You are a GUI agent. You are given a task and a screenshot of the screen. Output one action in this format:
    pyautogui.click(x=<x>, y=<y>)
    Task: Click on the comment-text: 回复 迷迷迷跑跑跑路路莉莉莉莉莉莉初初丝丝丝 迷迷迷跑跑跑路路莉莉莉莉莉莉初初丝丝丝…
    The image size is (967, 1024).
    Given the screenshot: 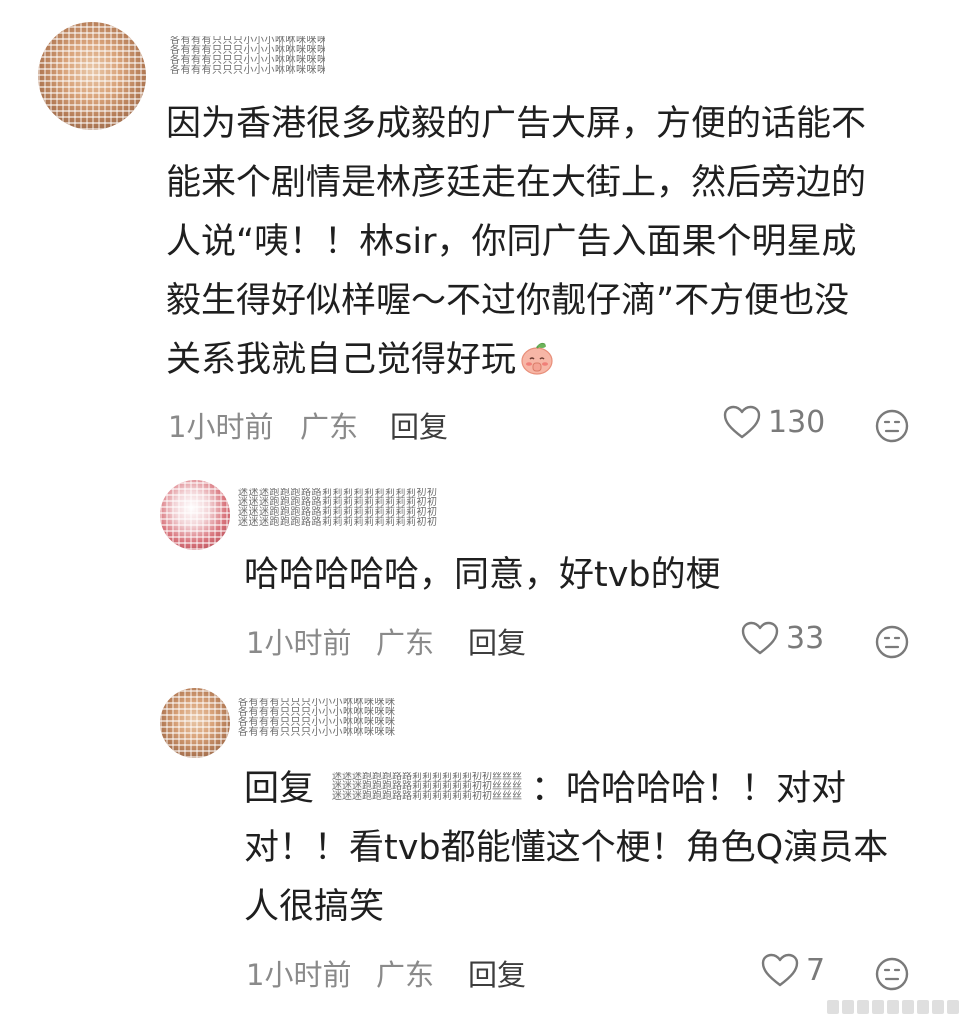 What is the action you would take?
    pyautogui.click(x=566, y=848)
    